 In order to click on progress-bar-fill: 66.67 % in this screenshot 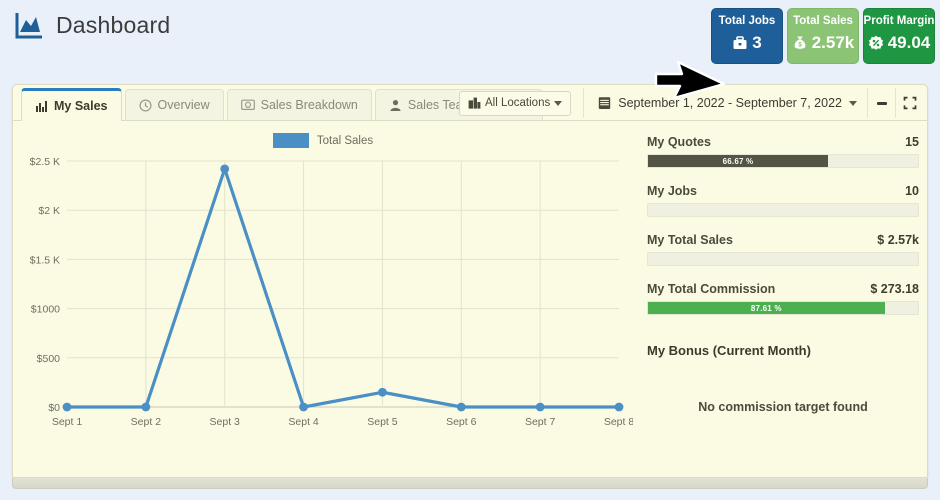, I will do `click(738, 161)`.